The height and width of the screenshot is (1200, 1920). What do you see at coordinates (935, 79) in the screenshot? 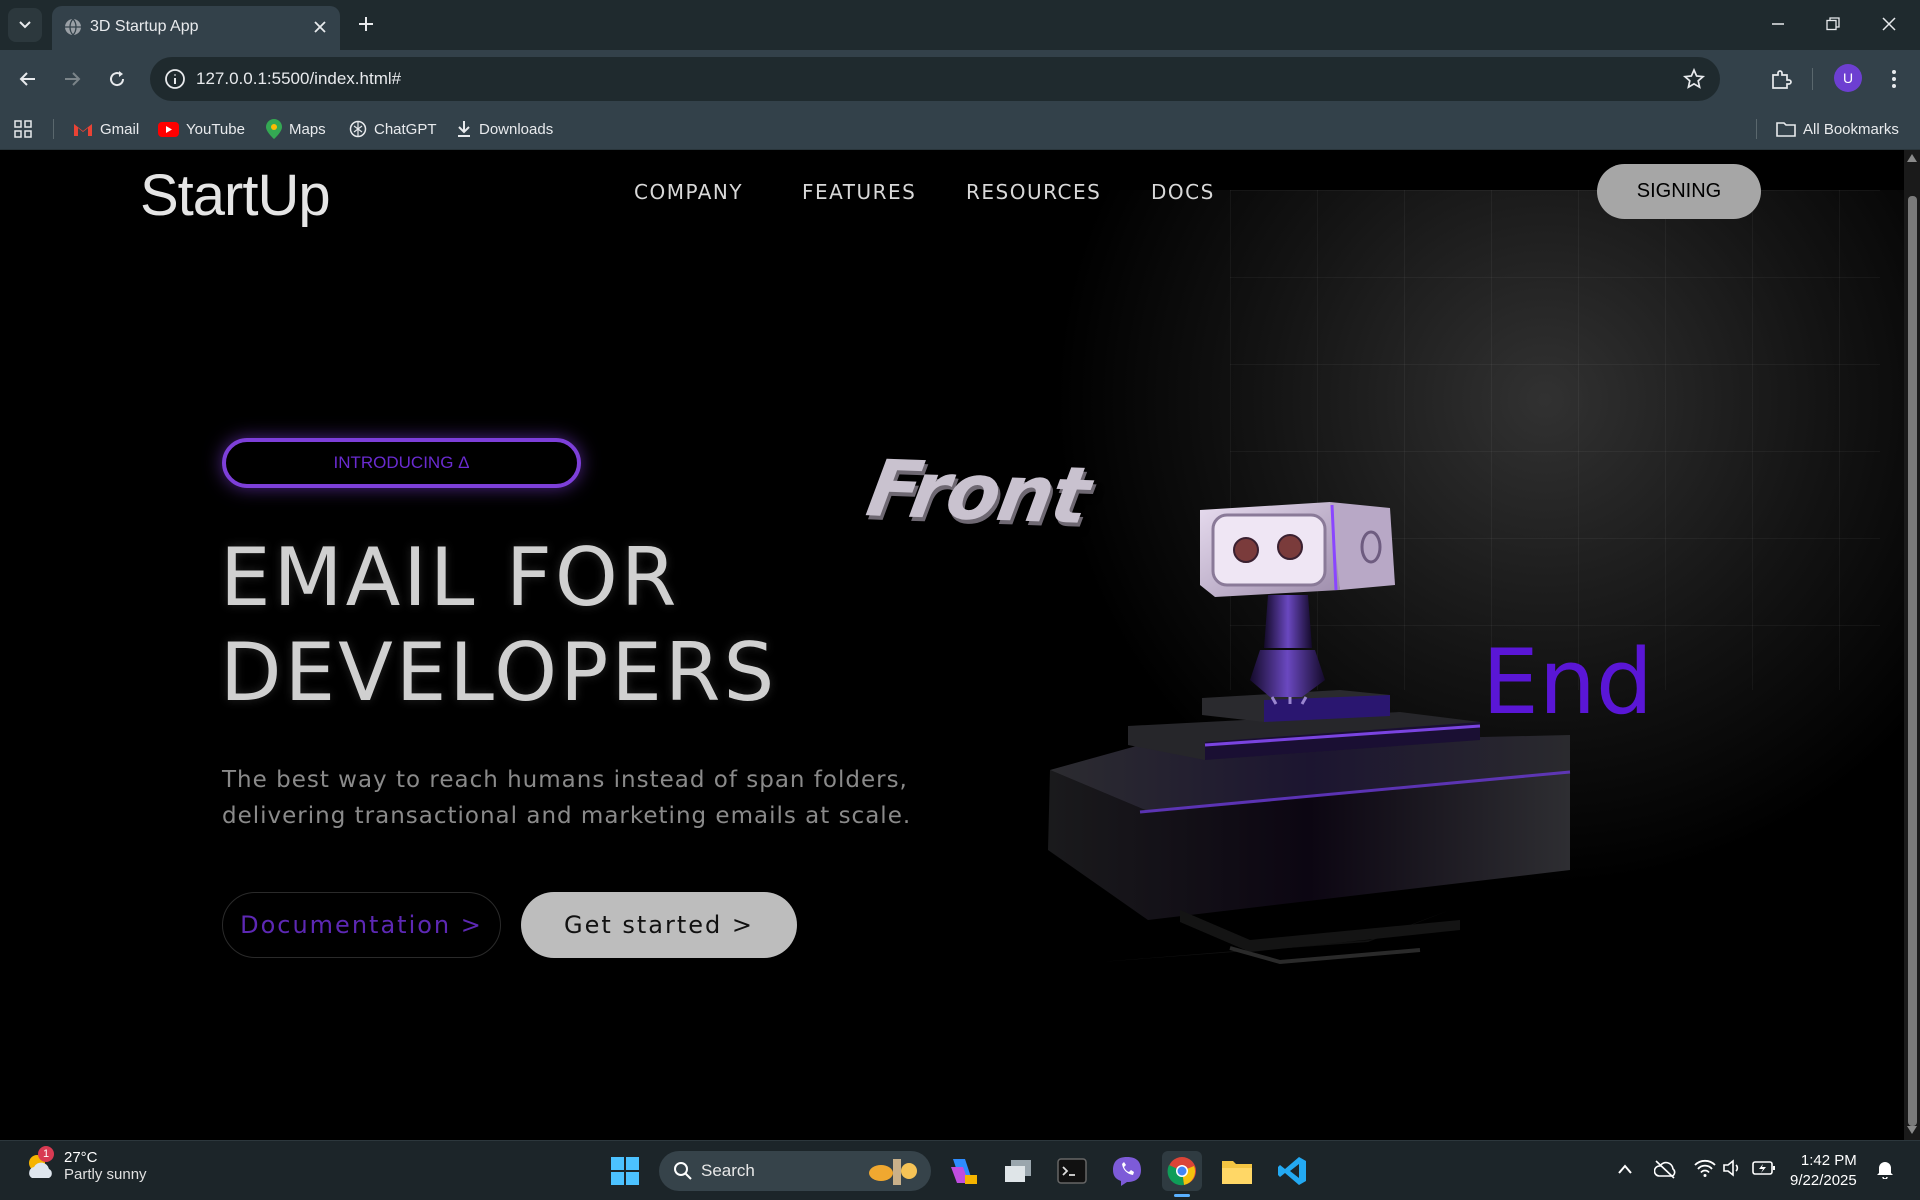
I see `address-bar: 127.0.0.1:5500/index.html#` at bounding box center [935, 79].